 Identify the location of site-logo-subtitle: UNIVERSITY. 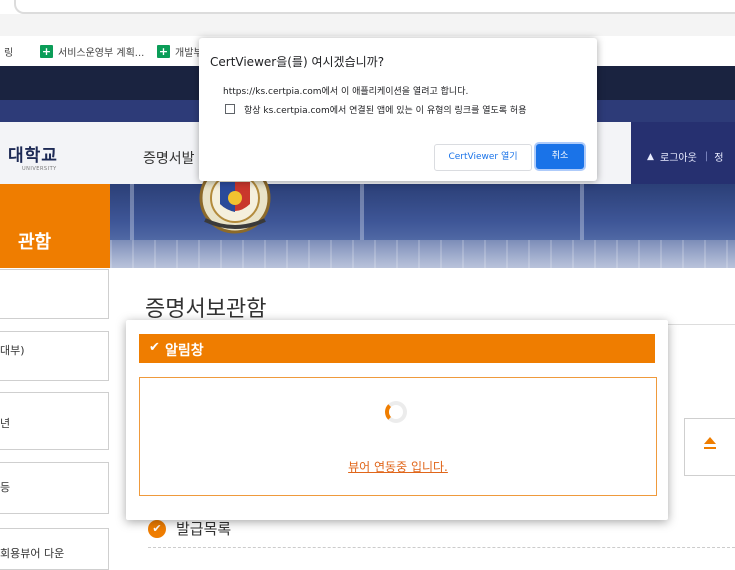
(39, 169).